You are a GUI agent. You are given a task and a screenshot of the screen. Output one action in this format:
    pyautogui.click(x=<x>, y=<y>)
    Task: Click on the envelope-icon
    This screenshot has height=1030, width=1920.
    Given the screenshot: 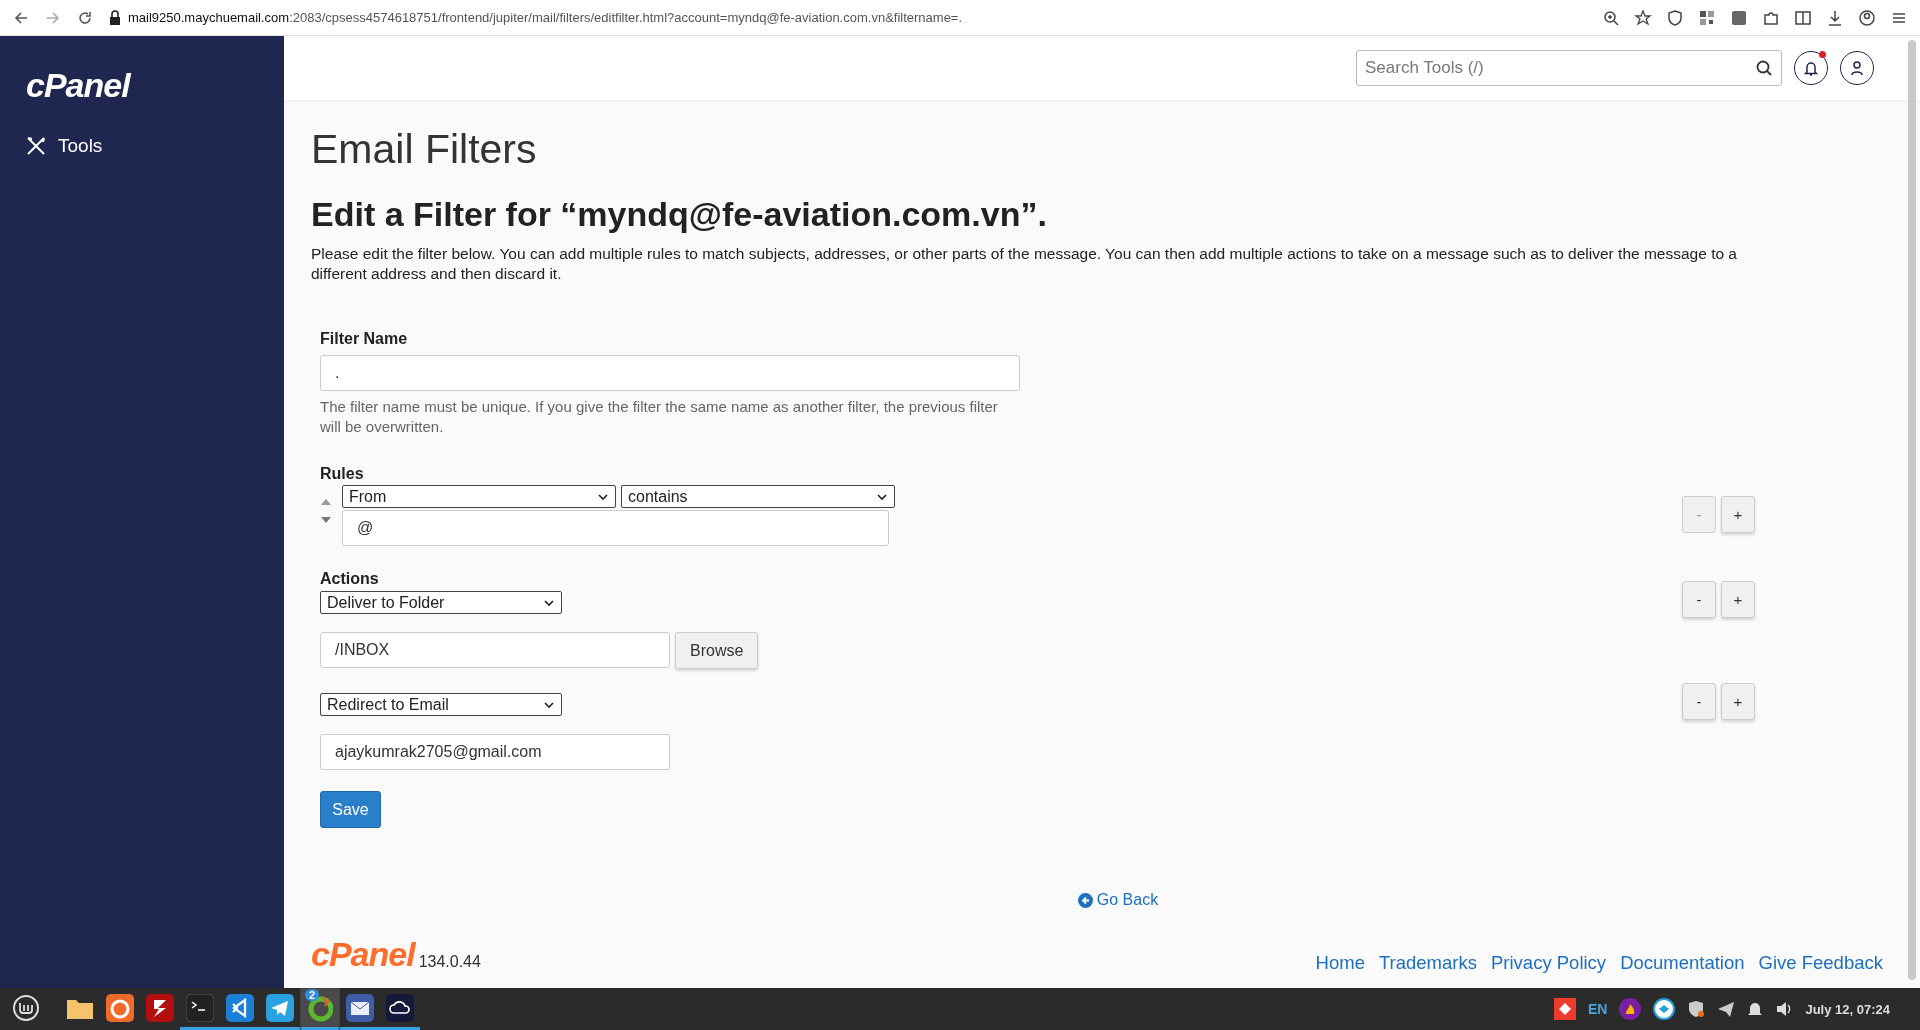 What is the action you would take?
    pyautogui.click(x=360, y=1007)
    